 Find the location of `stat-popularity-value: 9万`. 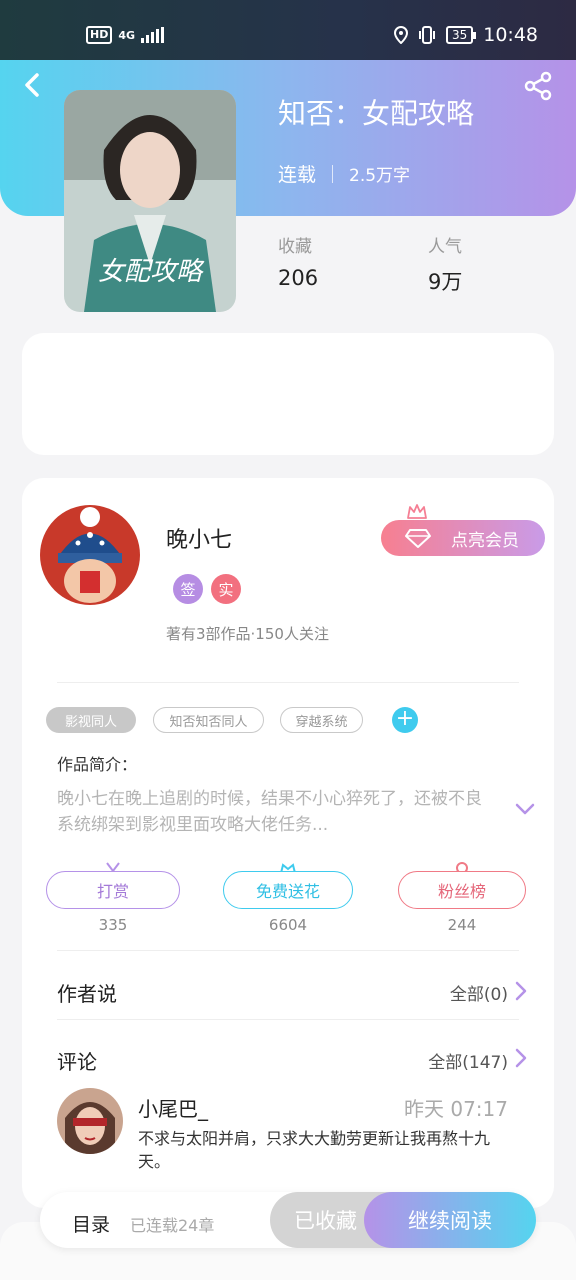

stat-popularity-value: 9万 is located at coordinates (445, 282).